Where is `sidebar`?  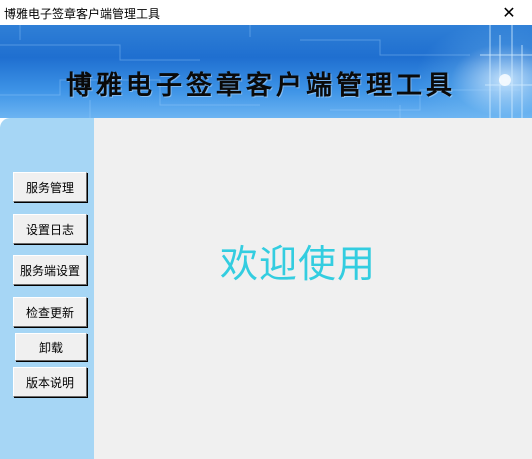
sidebar is located at coordinates (47, 288).